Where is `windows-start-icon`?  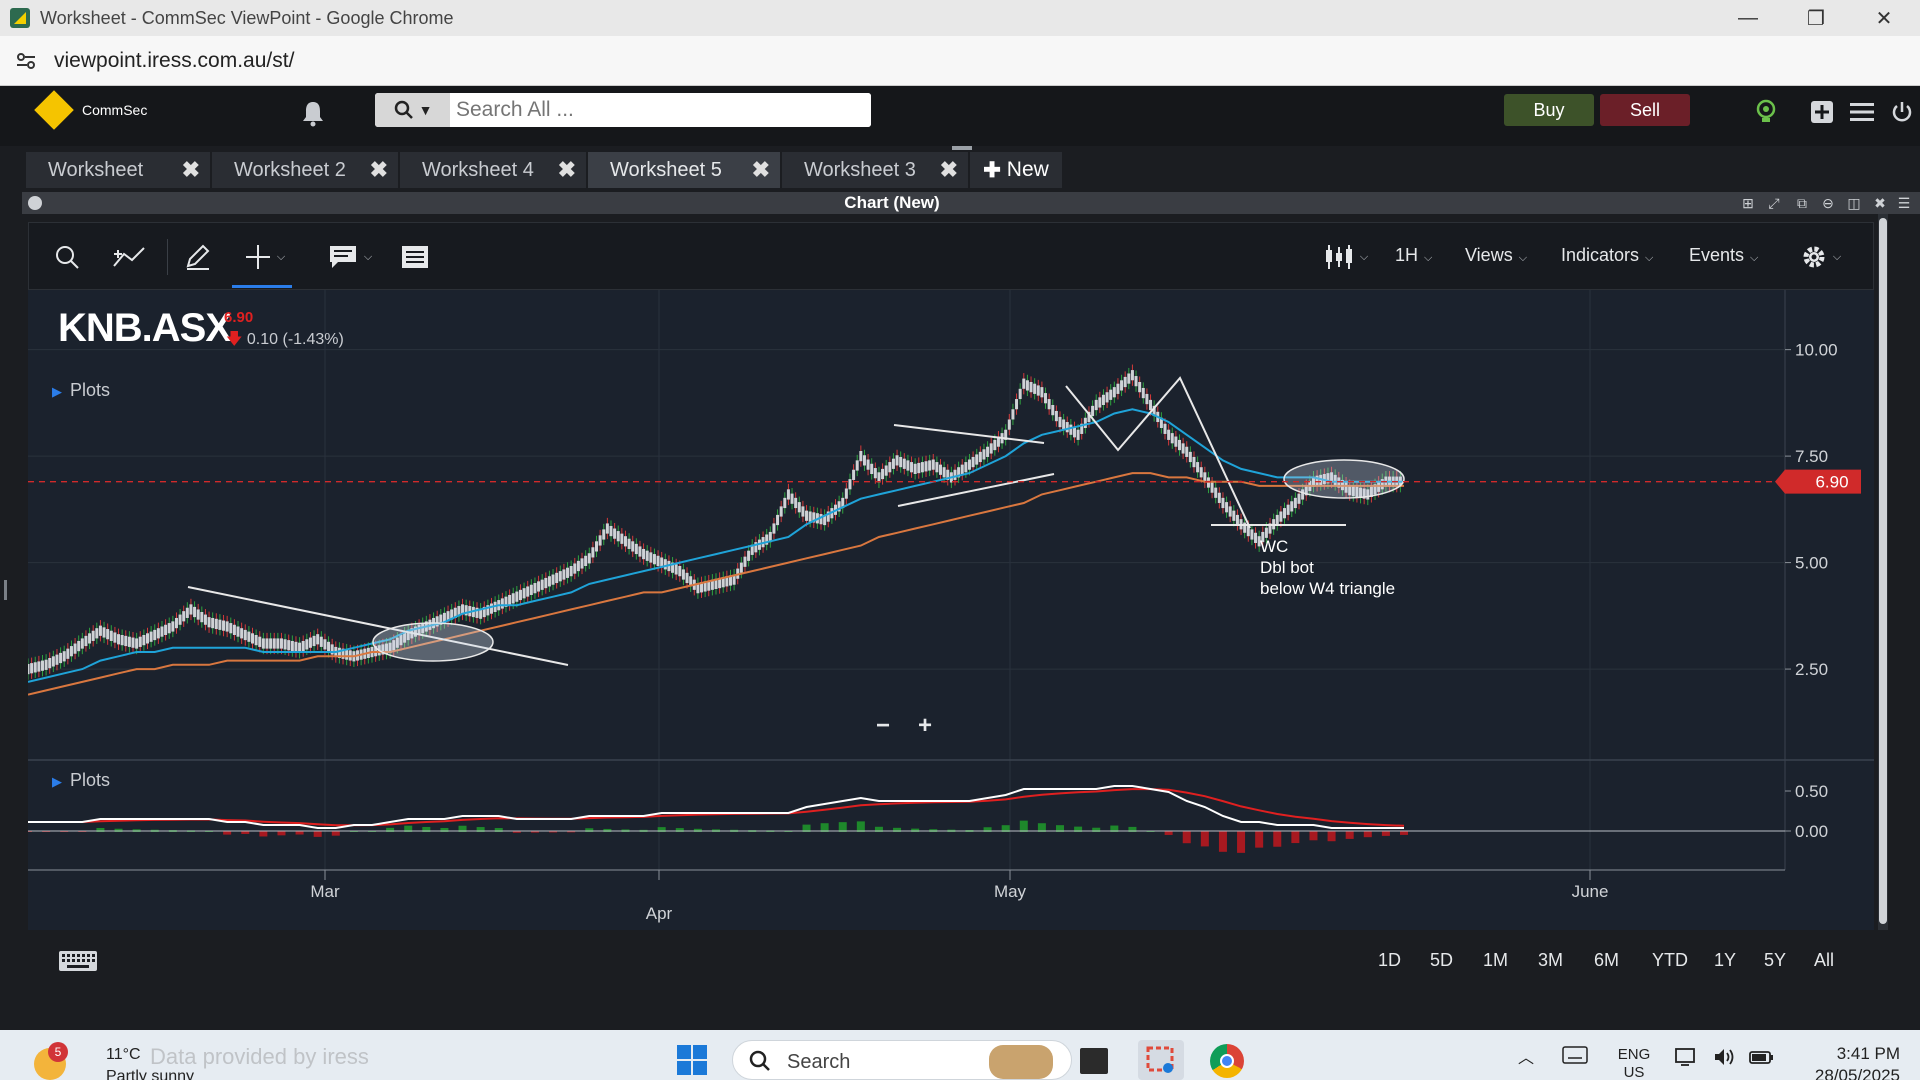 windows-start-icon is located at coordinates (692, 1060).